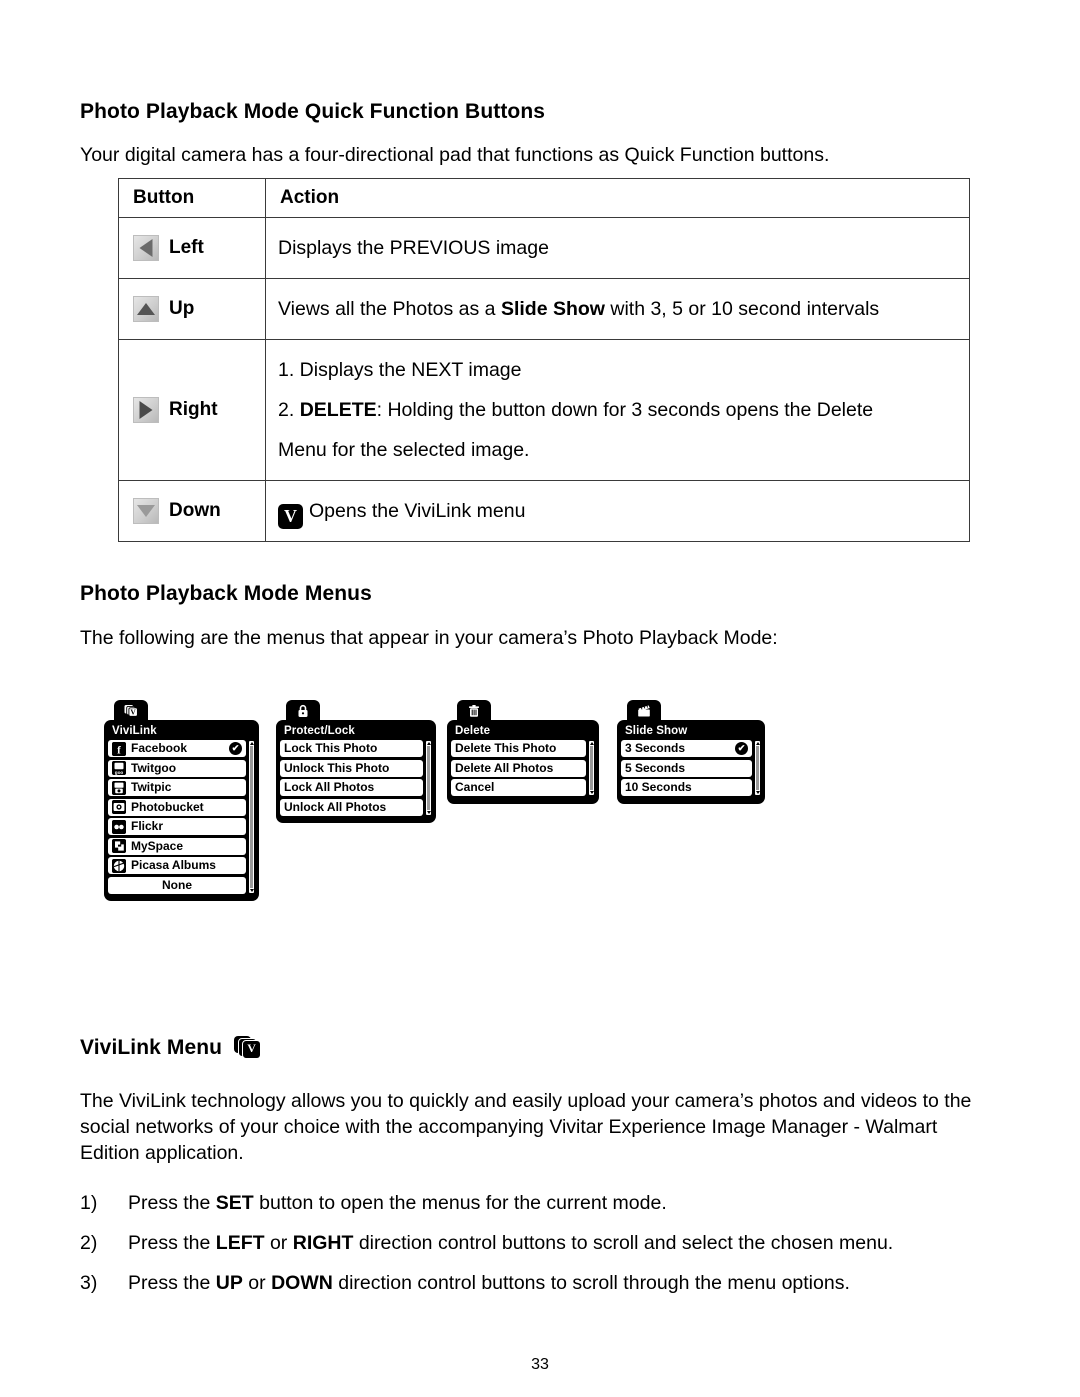 Image resolution: width=1080 pixels, height=1397 pixels. I want to click on action-line-1-0-part-0: Views all the Photos as a, so click(389, 309).